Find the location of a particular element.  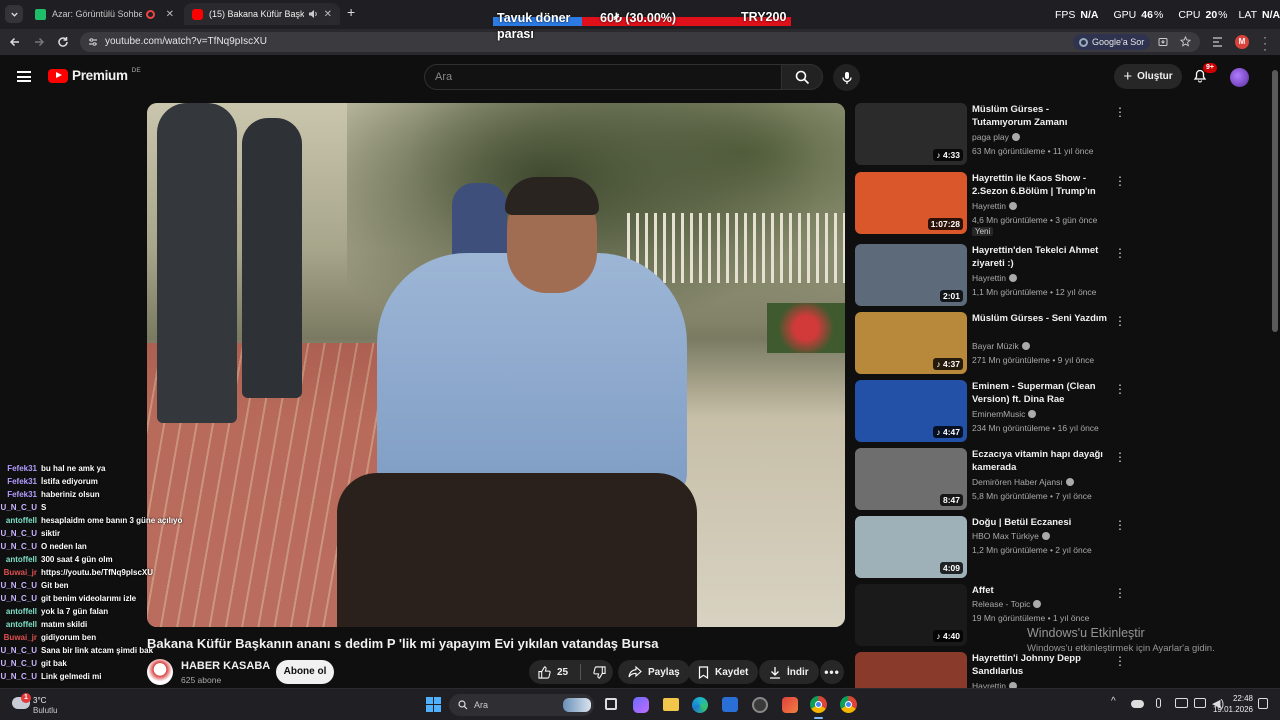

channel-avatar is located at coordinates (160, 672).